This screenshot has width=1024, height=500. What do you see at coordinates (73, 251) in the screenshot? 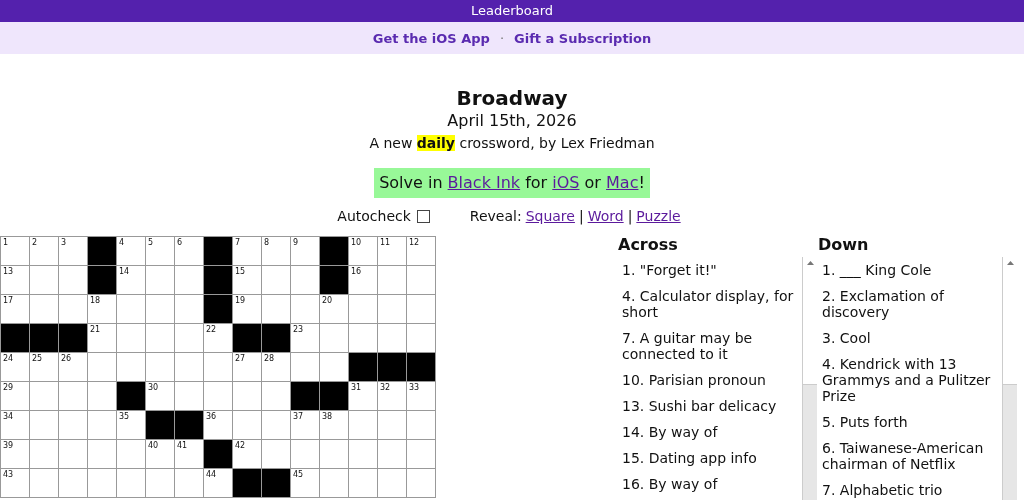
I see `grid-square: 3` at bounding box center [73, 251].